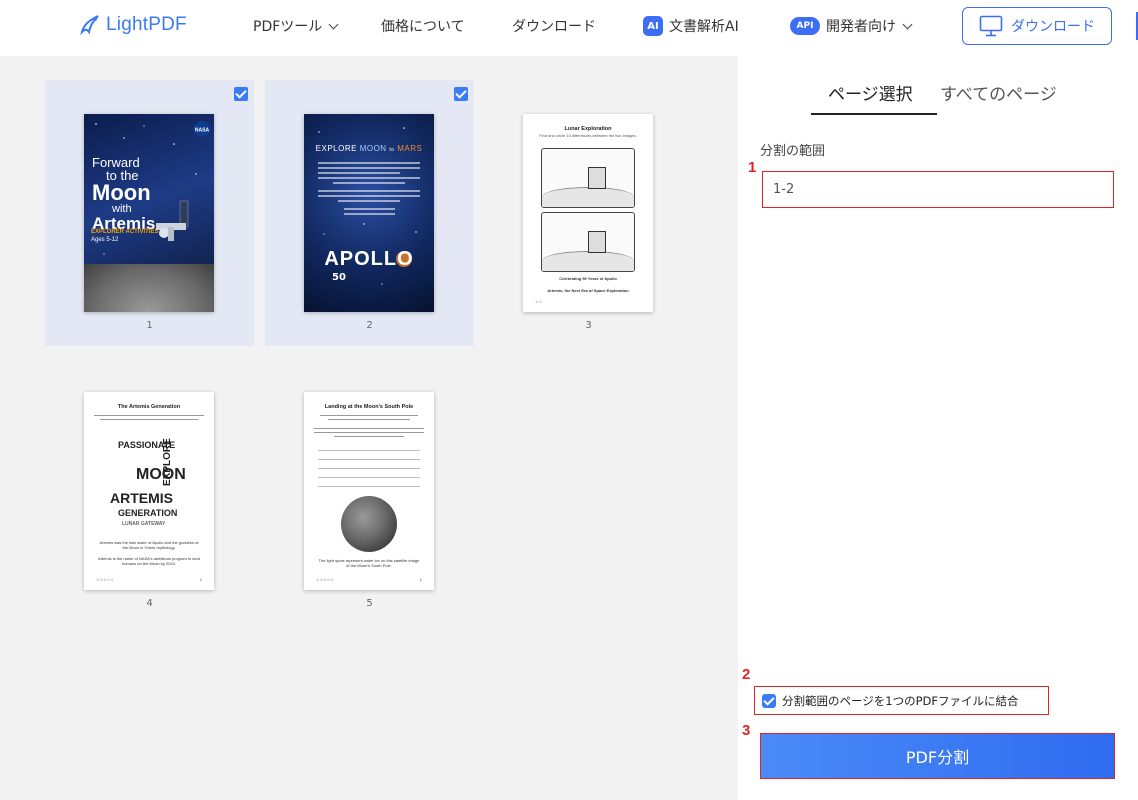 This screenshot has width=1138, height=800. What do you see at coordinates (410, 148) in the screenshot?
I see `cover-mars-word: MARS` at bounding box center [410, 148].